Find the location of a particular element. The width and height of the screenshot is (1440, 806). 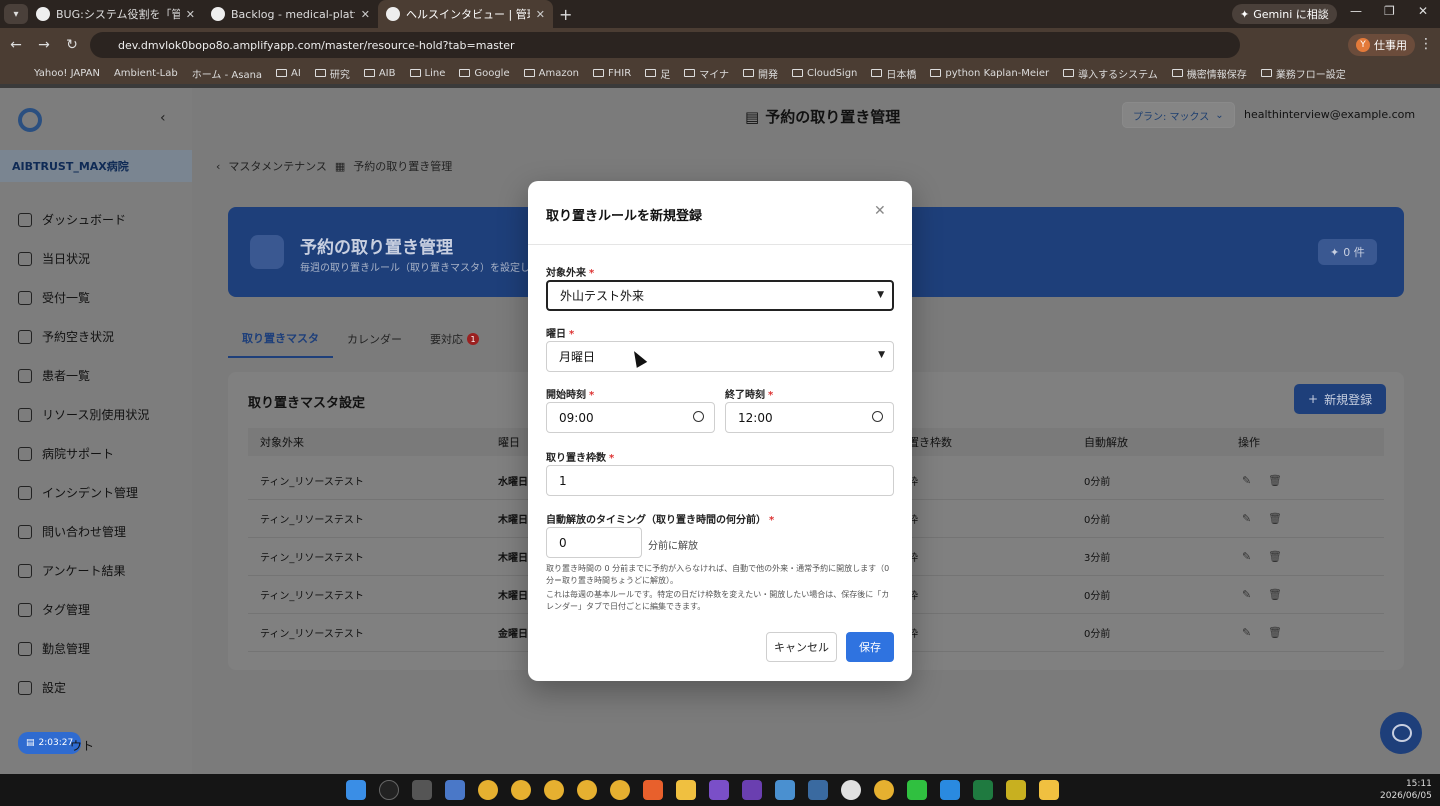

bookmark-folder: 研究 is located at coordinates (332, 73).